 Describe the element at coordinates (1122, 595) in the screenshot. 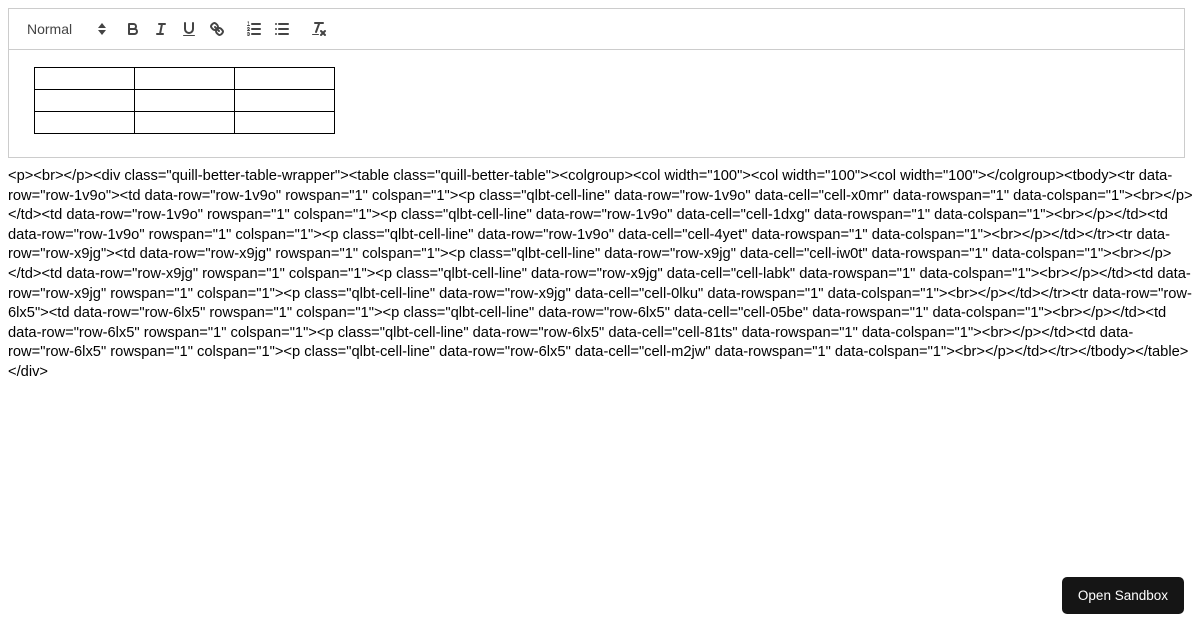

I see `open-sandbox-button: Open Sandbox` at that location.